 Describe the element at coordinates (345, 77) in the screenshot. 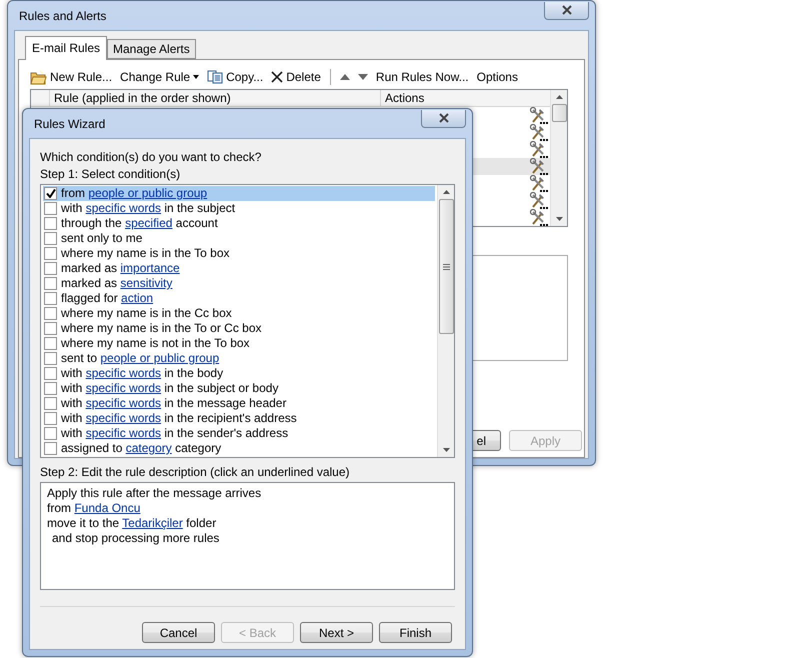

I see `move-up-icon` at that location.